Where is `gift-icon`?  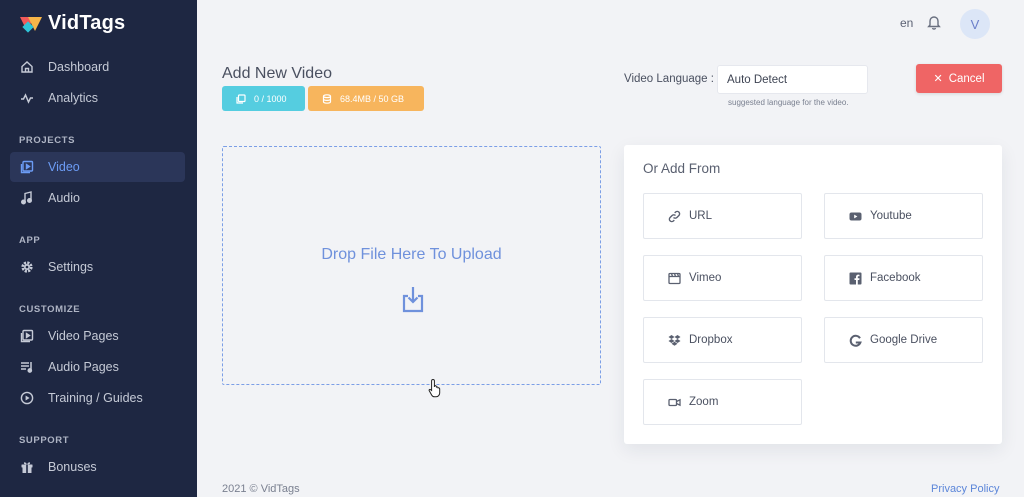
gift-icon is located at coordinates (27, 467).